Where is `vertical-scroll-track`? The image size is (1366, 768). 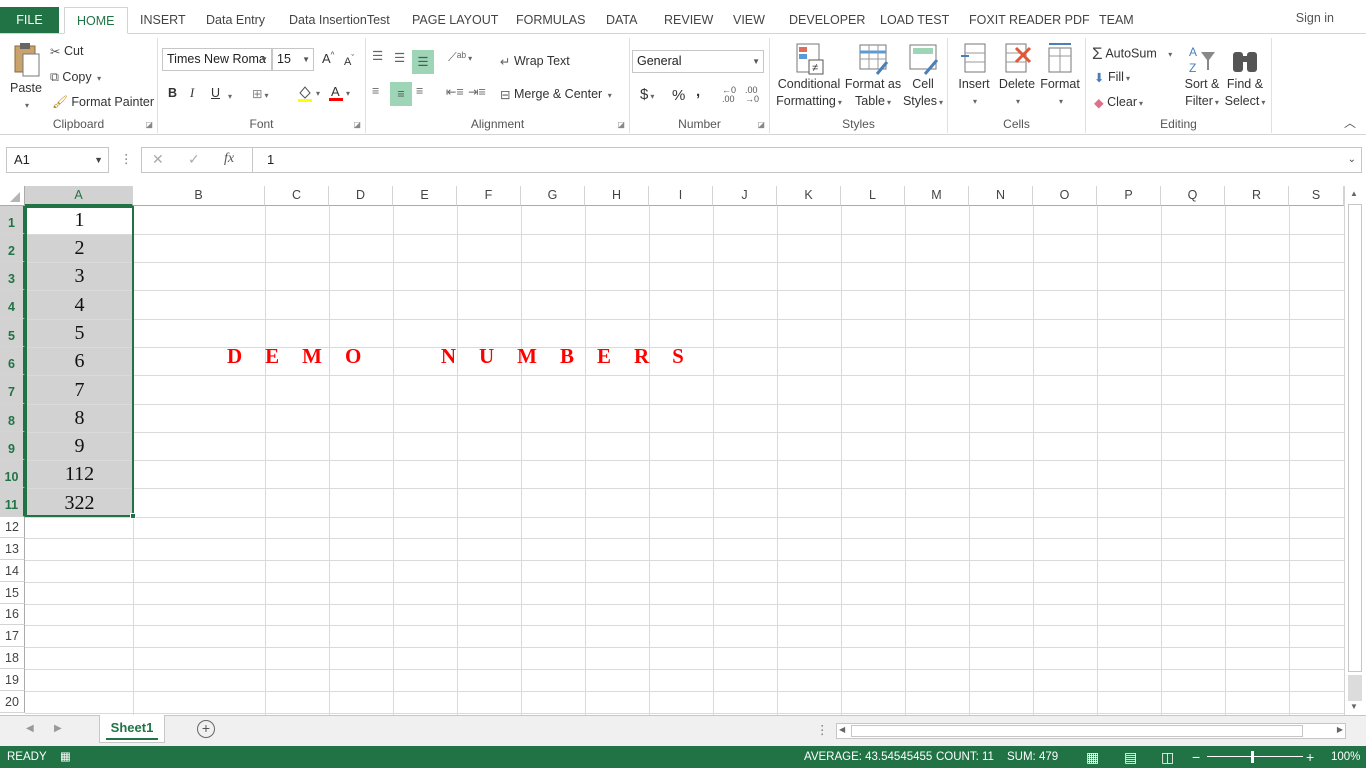
vertical-scroll-track is located at coordinates (1355, 688).